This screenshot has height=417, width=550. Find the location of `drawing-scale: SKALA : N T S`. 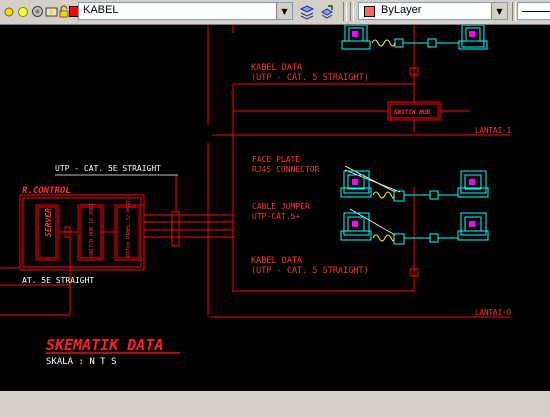

drawing-scale: SKALA : N T S is located at coordinates (81, 362).